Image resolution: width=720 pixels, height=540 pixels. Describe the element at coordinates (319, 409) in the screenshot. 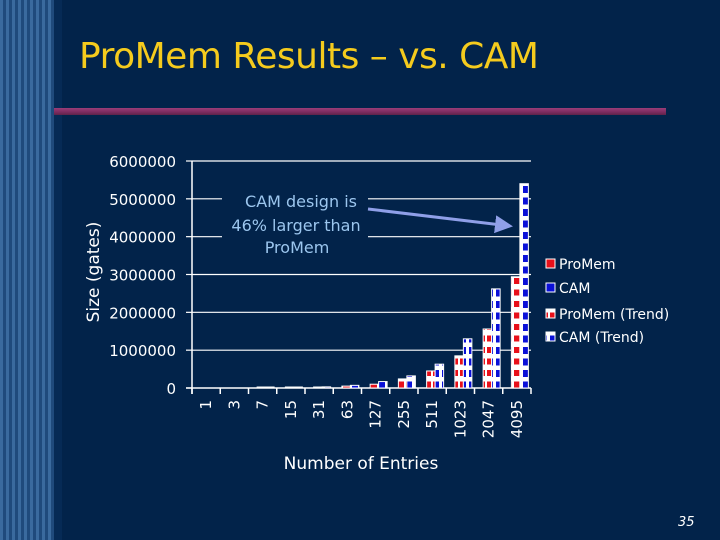

I see `x-tick-label: 31` at that location.